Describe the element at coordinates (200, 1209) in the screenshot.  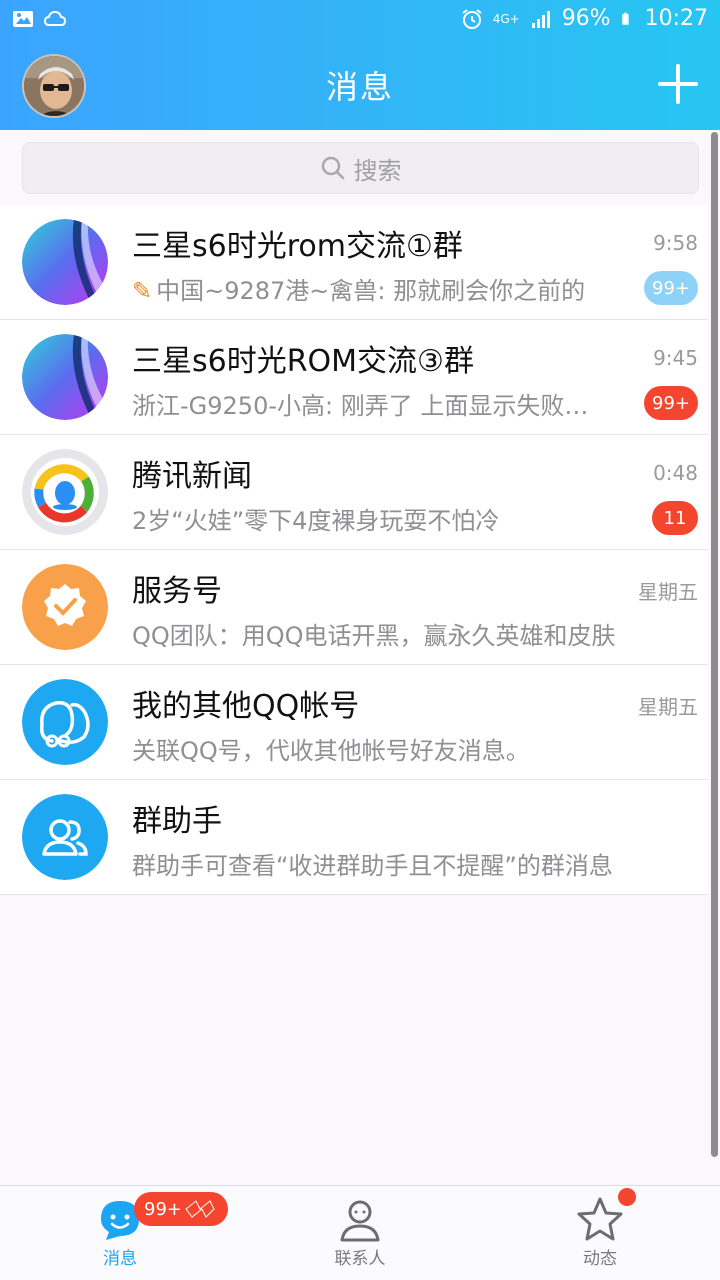
I see `unread-drag-tail-icon` at that location.